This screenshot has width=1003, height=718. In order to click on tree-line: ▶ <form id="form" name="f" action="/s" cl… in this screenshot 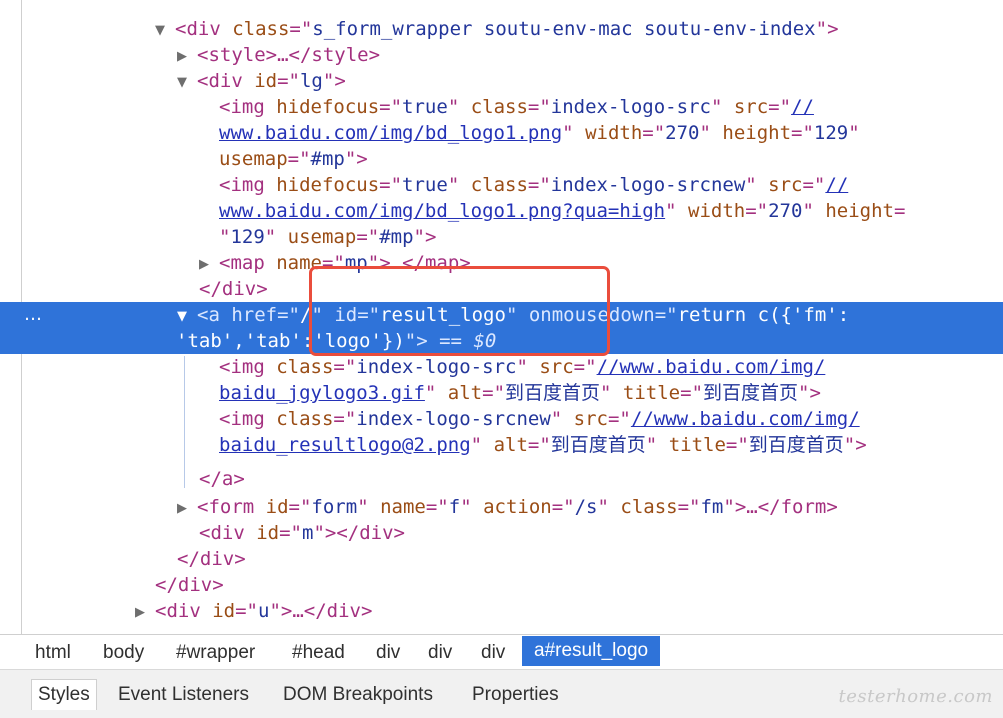, I will do `click(590, 507)`.